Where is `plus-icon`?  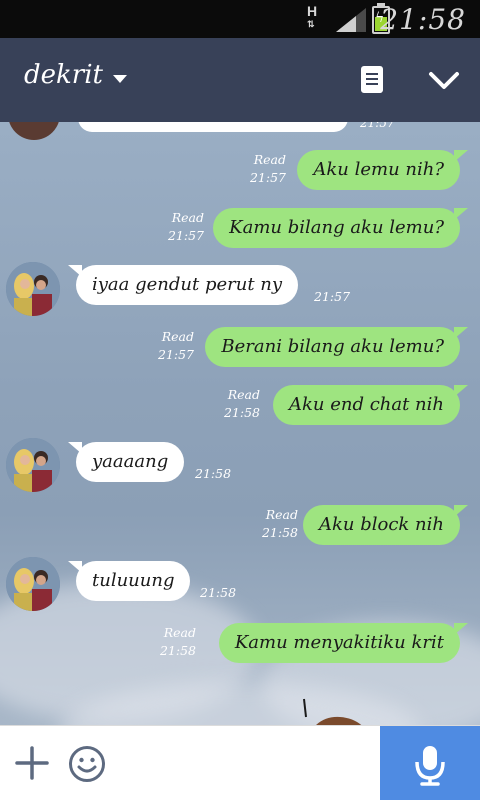 plus-icon is located at coordinates (32, 763).